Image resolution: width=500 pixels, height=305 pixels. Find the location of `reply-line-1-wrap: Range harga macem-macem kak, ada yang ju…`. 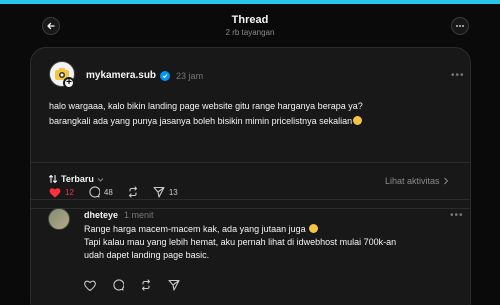

reply-line-1-wrap: Range harga macem-macem kak, ada yang ju… is located at coordinates (274, 229).